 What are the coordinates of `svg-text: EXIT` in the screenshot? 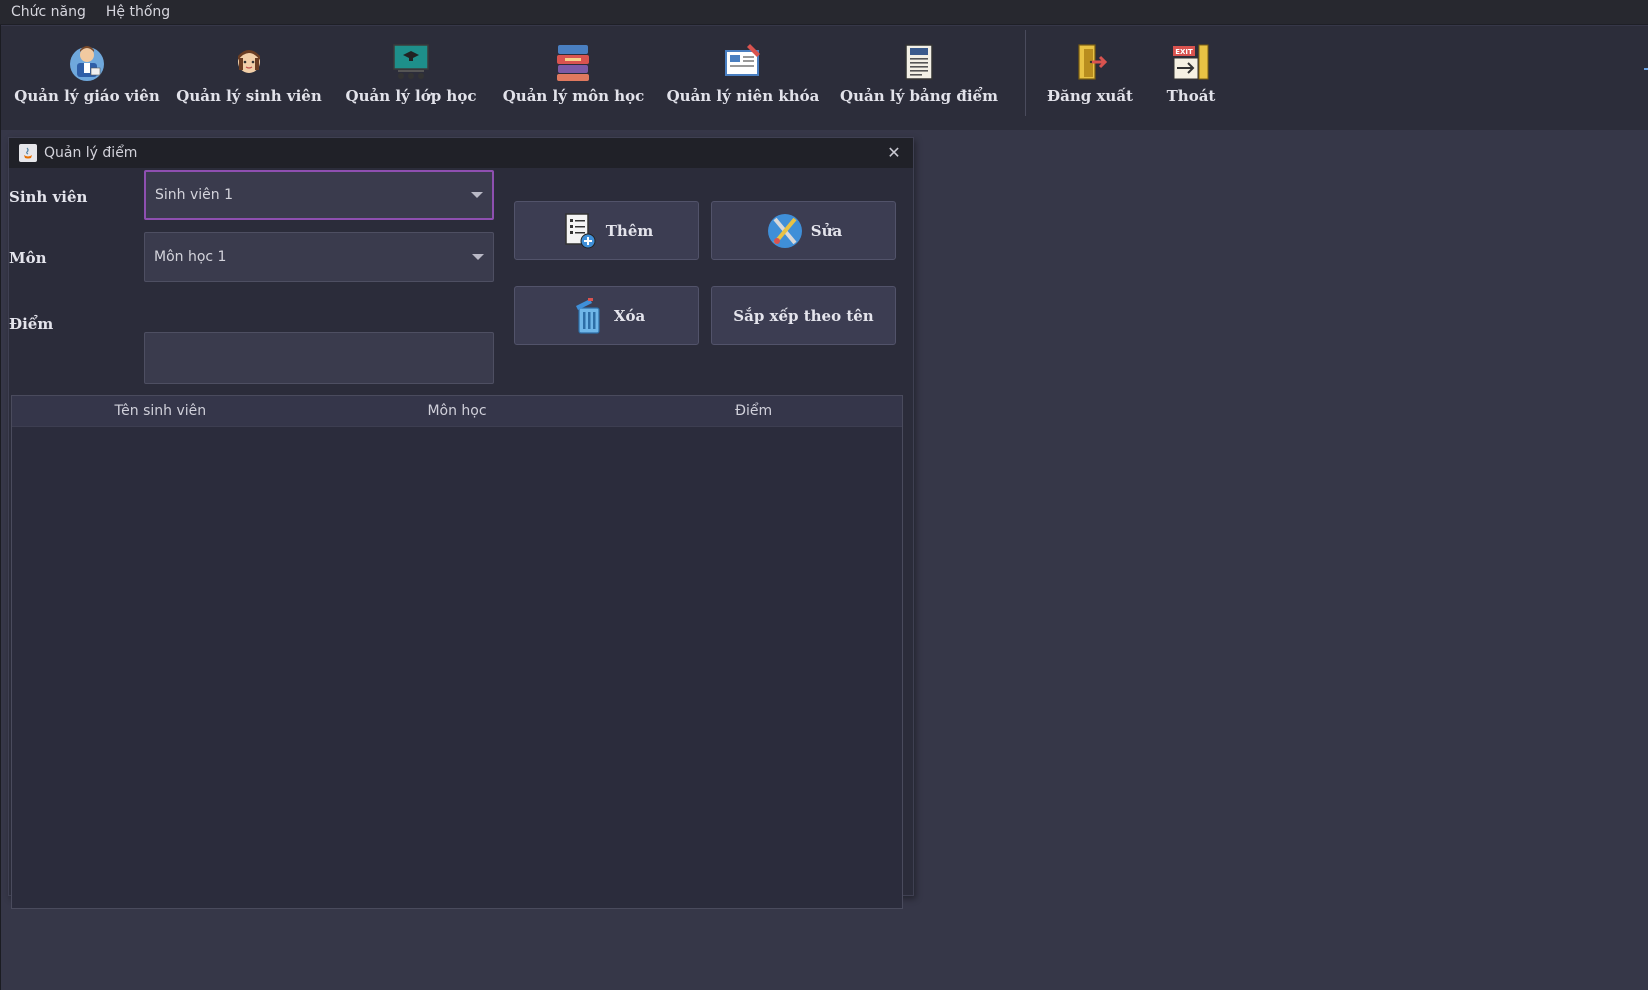 It's located at (1184, 52).